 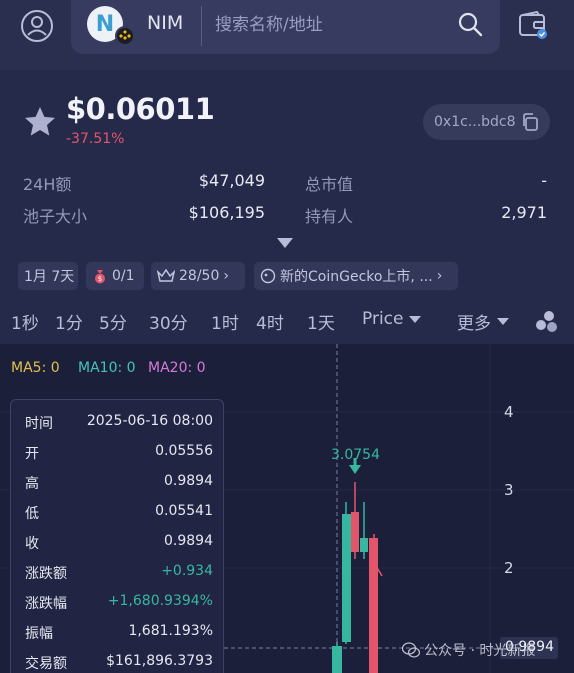 What do you see at coordinates (47, 184) in the screenshot?
I see `stat-label-24h-volume: 24H额` at bounding box center [47, 184].